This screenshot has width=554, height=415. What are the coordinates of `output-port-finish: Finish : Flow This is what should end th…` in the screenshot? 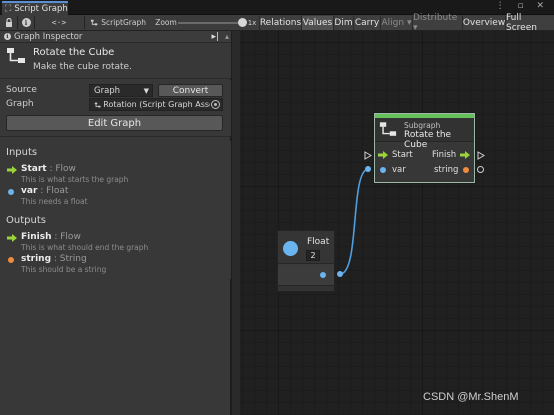 It's located at (115, 242).